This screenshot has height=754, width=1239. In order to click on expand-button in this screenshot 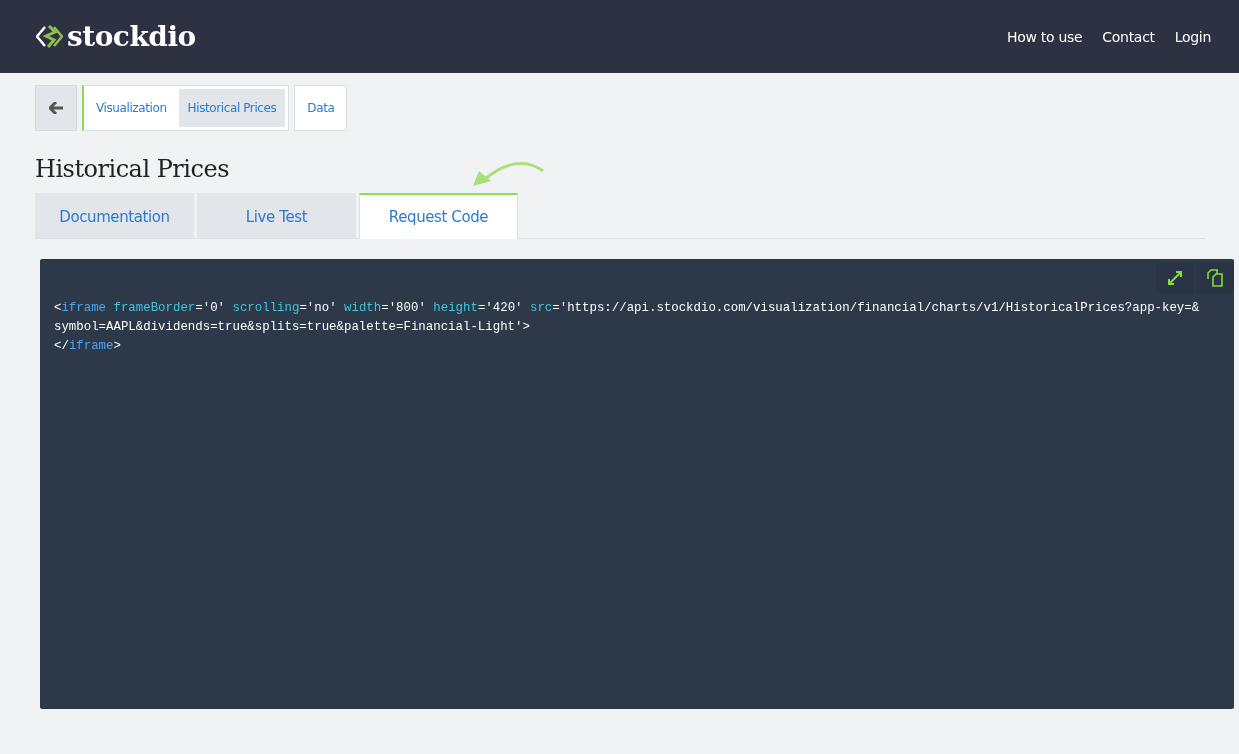, I will do `click(1175, 278)`.